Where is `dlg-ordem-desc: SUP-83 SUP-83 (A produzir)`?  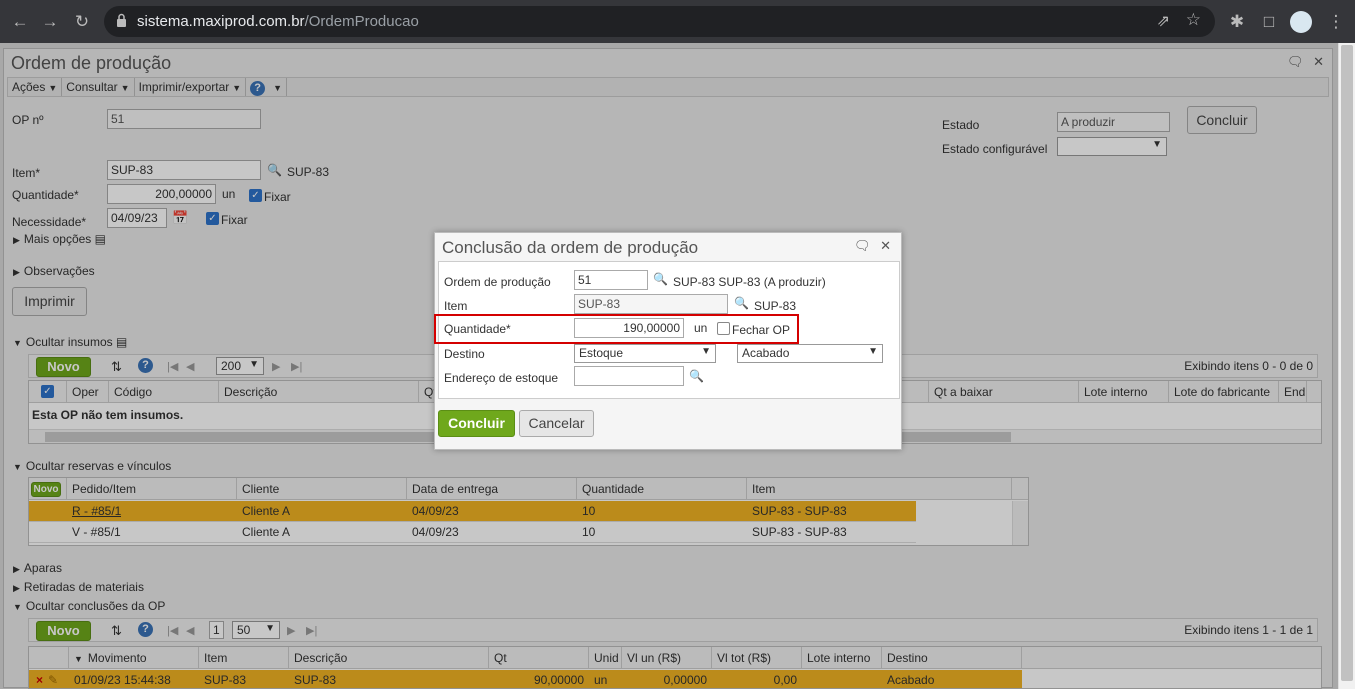 dlg-ordem-desc: SUP-83 SUP-83 (A produzir) is located at coordinates (749, 282).